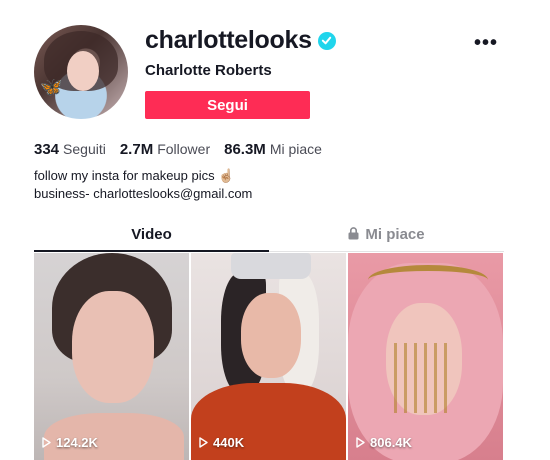 The image size is (550, 460). I want to click on profile-username: charlottelooks, so click(240, 40).